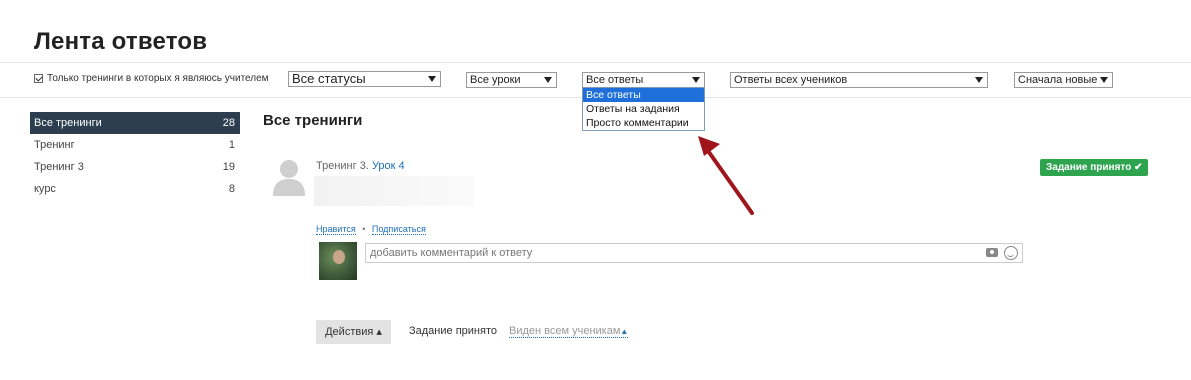 The image size is (1191, 380). I want to click on annotation-arrow-icon, so click(726, 175).